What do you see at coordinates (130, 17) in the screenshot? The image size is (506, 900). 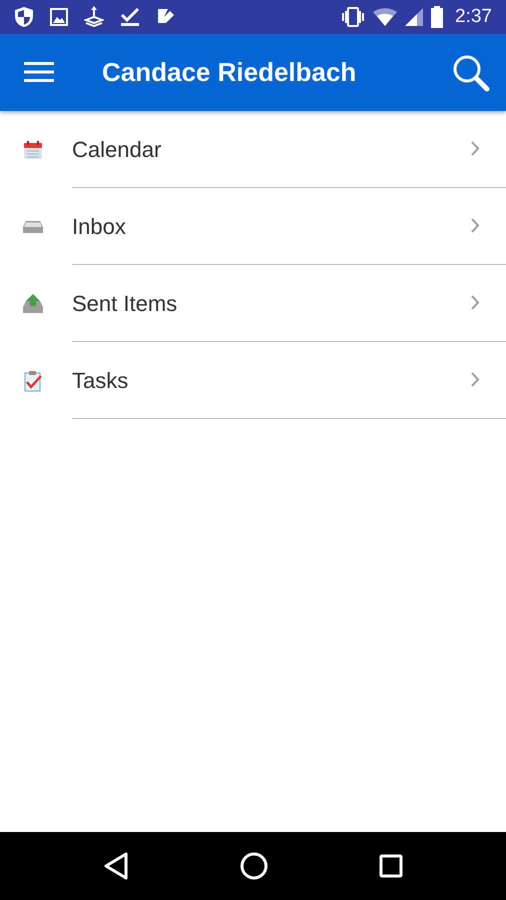 I see `check-icon` at bounding box center [130, 17].